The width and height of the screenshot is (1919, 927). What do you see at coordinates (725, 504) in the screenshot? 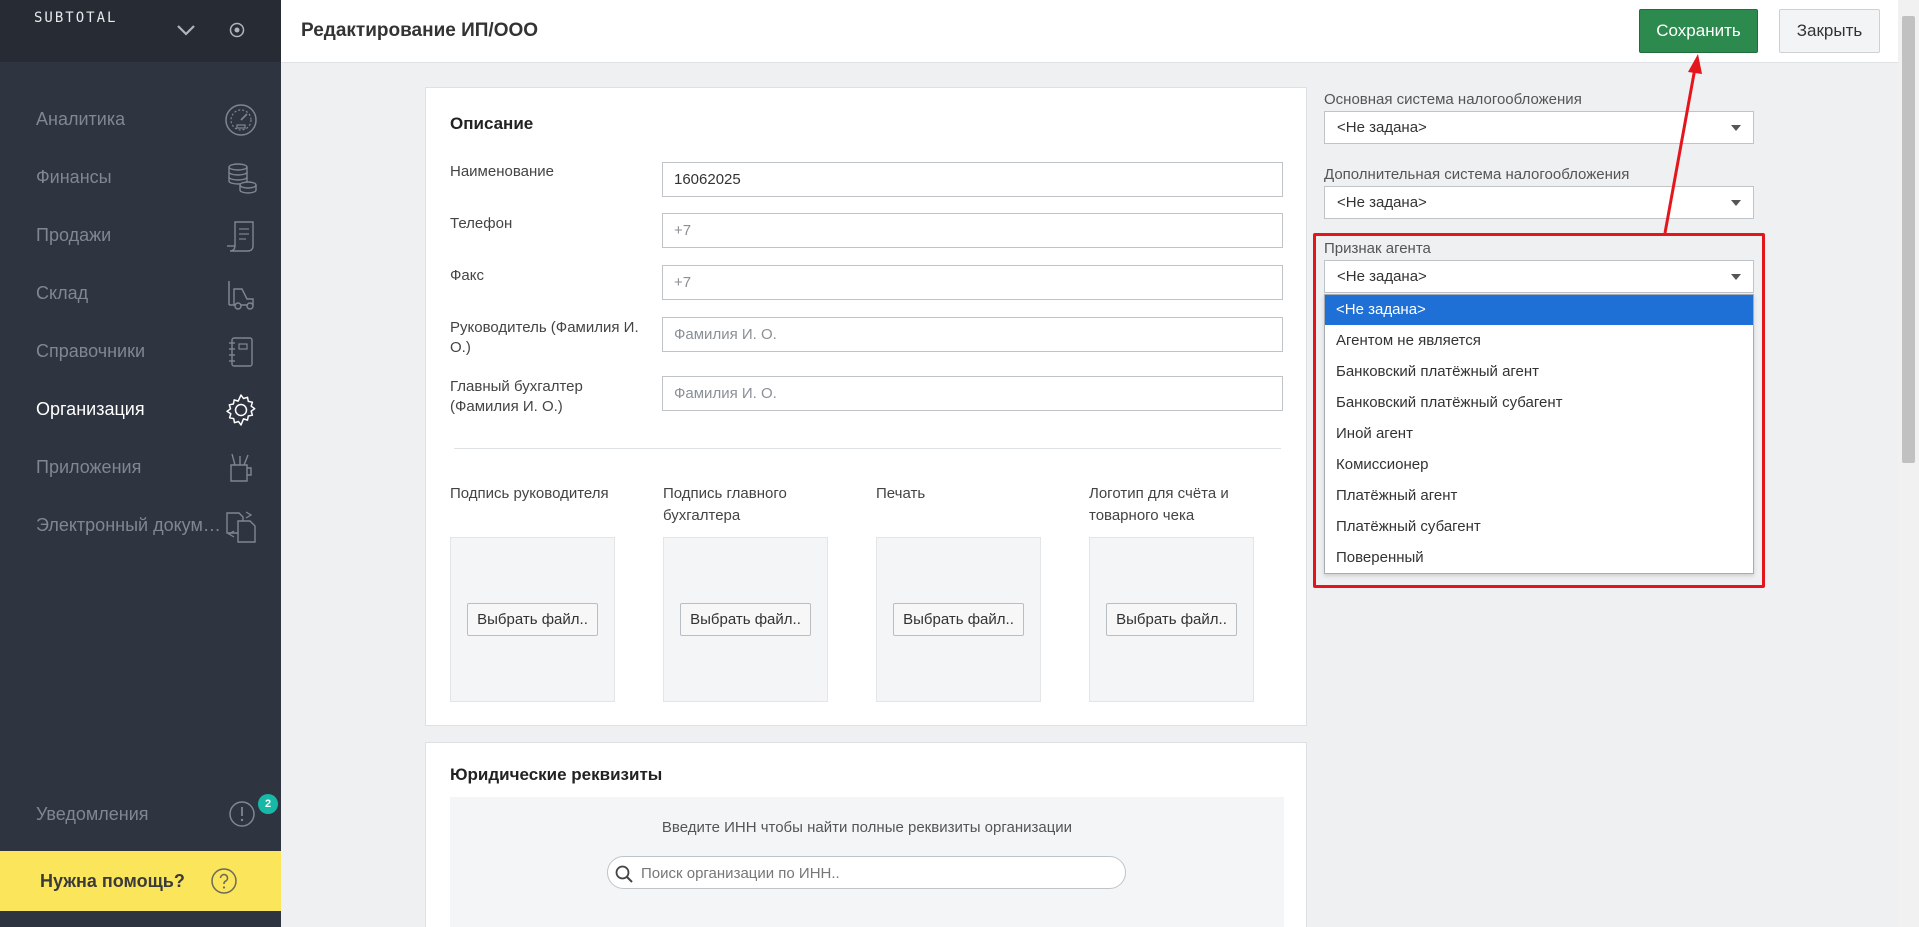
I see `upload-label: Подпись главного бухгалтера` at bounding box center [725, 504].